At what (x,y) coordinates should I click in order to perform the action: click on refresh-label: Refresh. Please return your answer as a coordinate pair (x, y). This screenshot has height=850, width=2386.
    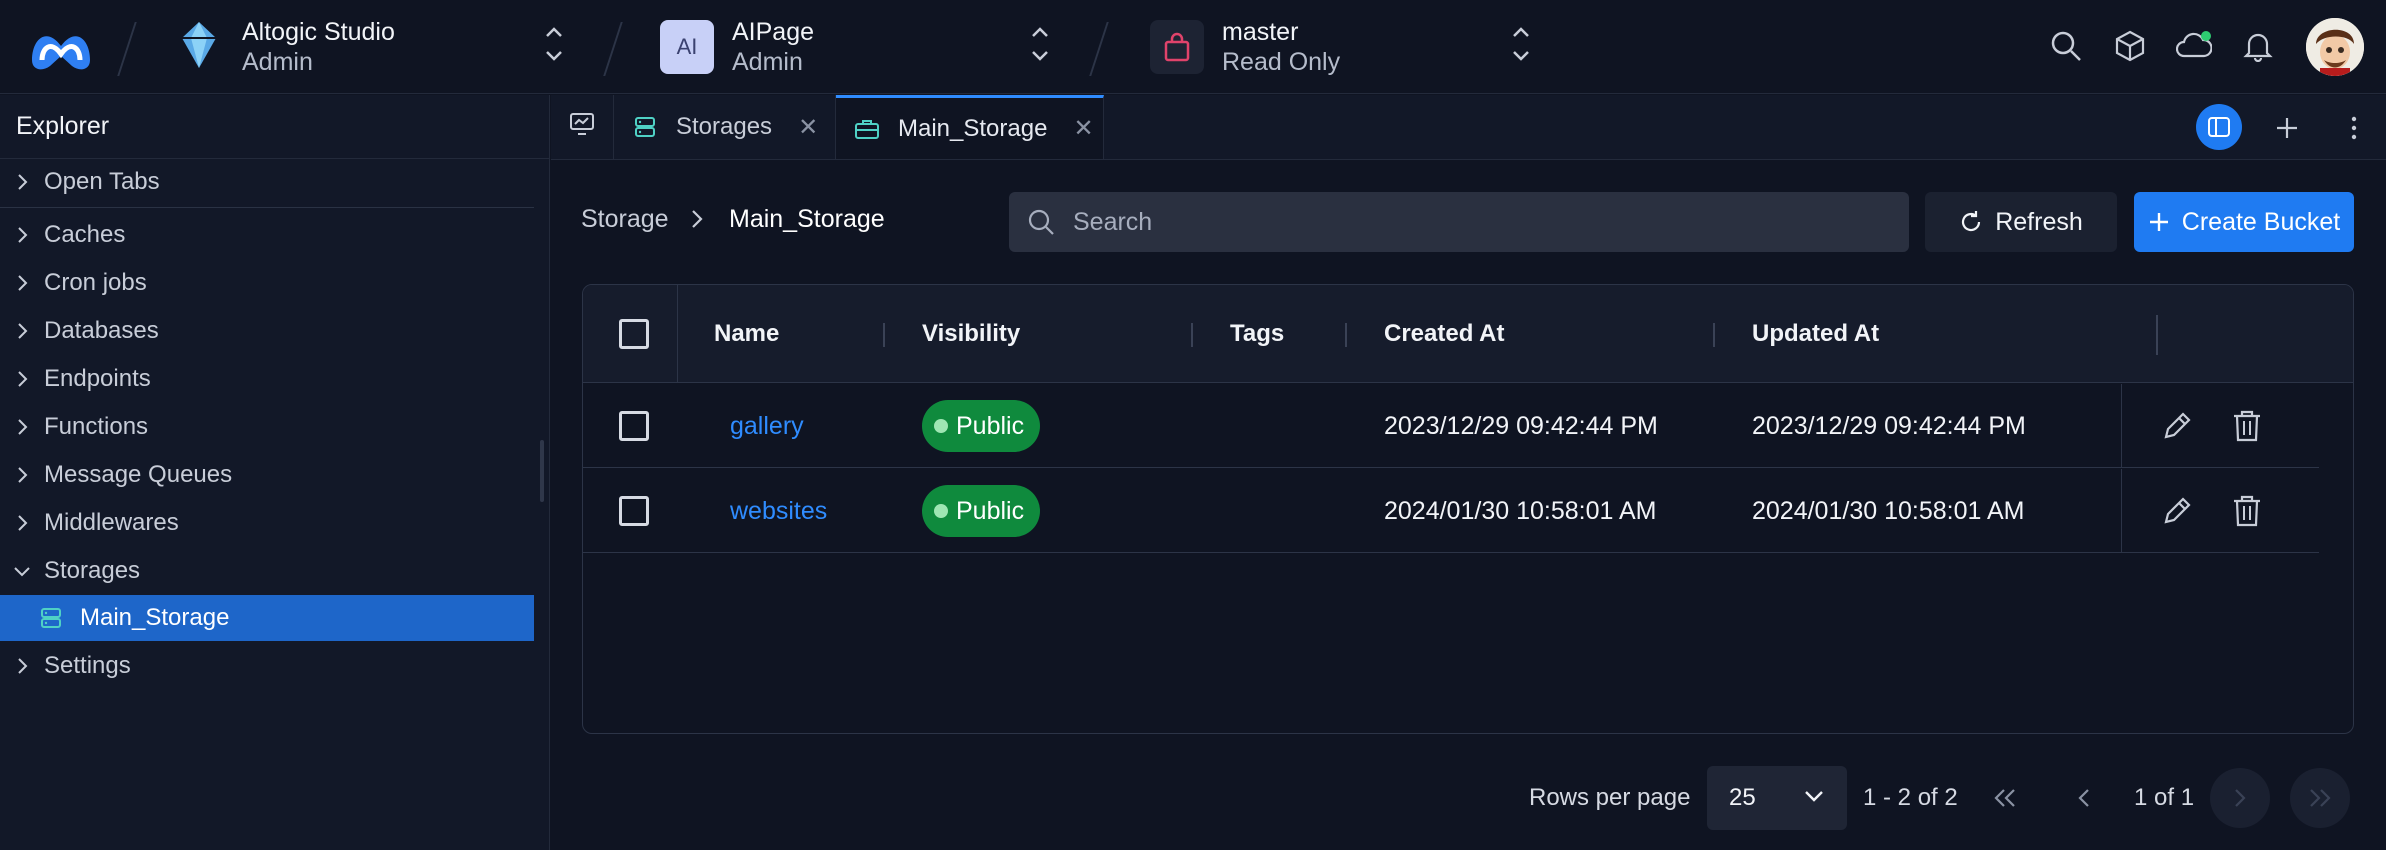
    Looking at the image, I should click on (2039, 221).